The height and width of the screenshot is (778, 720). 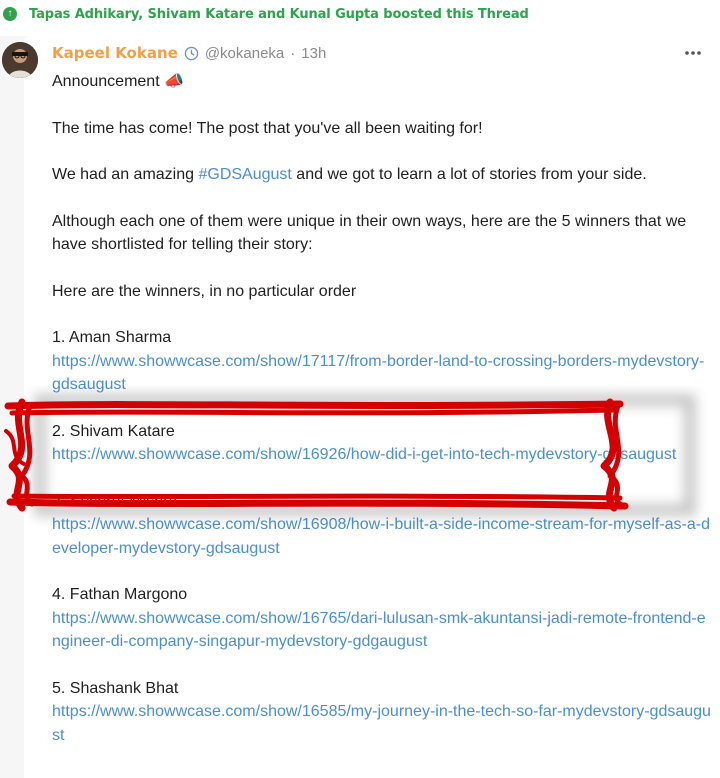 I want to click on post-time: 13h, so click(x=313, y=53).